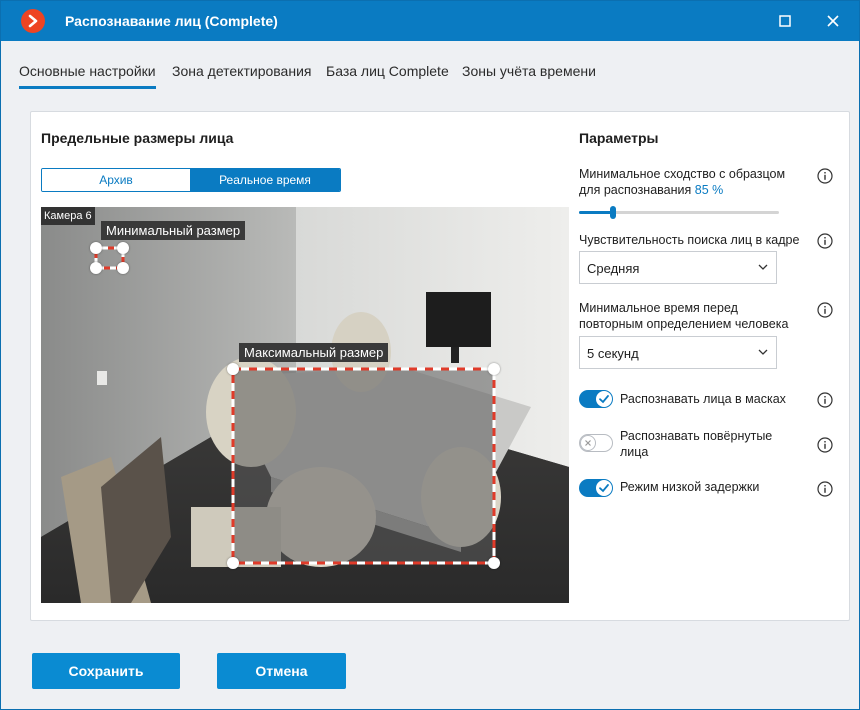 The image size is (860, 710). Describe the element at coordinates (171, 21) in the screenshot. I see `window-title: Распознавание лиц (Complete)` at that location.